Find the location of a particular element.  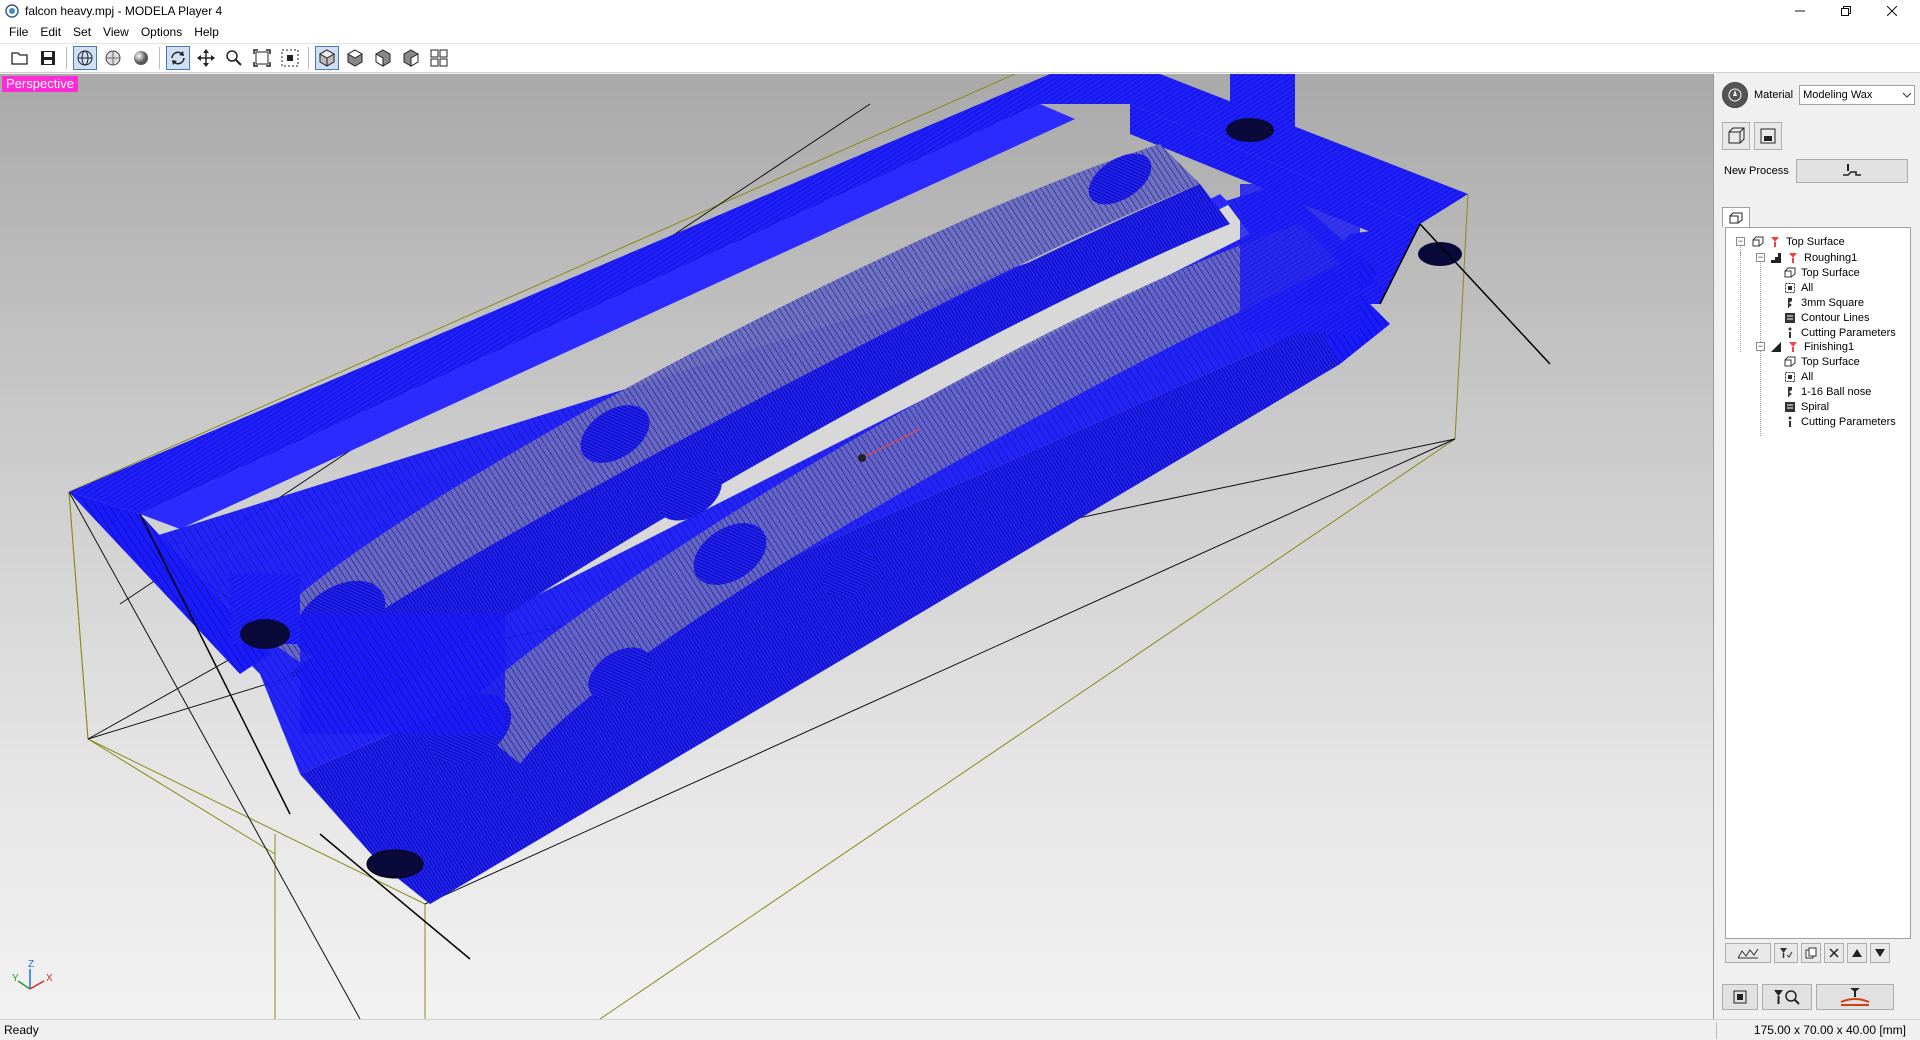

tree-item-label: 1-16 Ball nose is located at coordinates (1836, 392).